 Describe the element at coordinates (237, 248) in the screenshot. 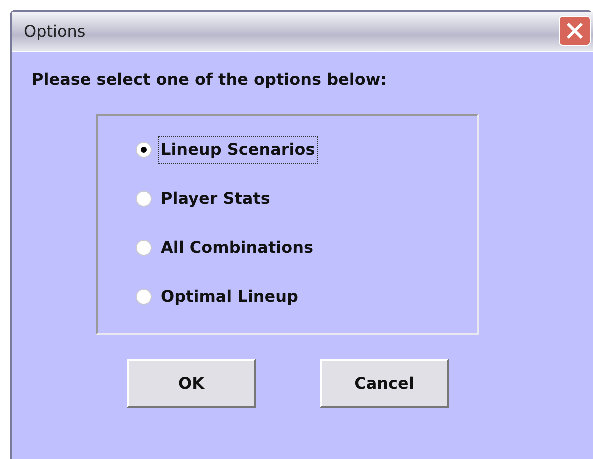

I see `option-label: All Combinations` at that location.